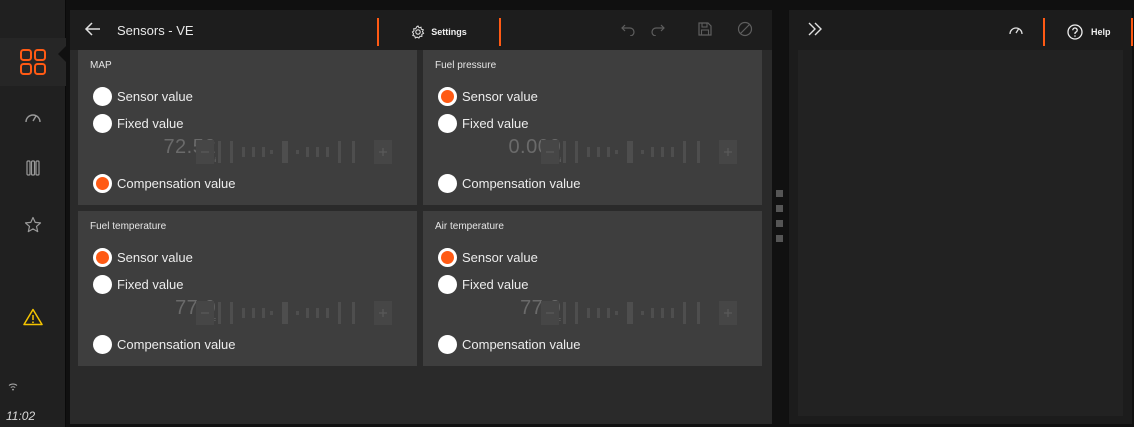 Image resolution: width=1134 pixels, height=427 pixels. What do you see at coordinates (93, 29) in the screenshot?
I see `back-arrow-icon` at bounding box center [93, 29].